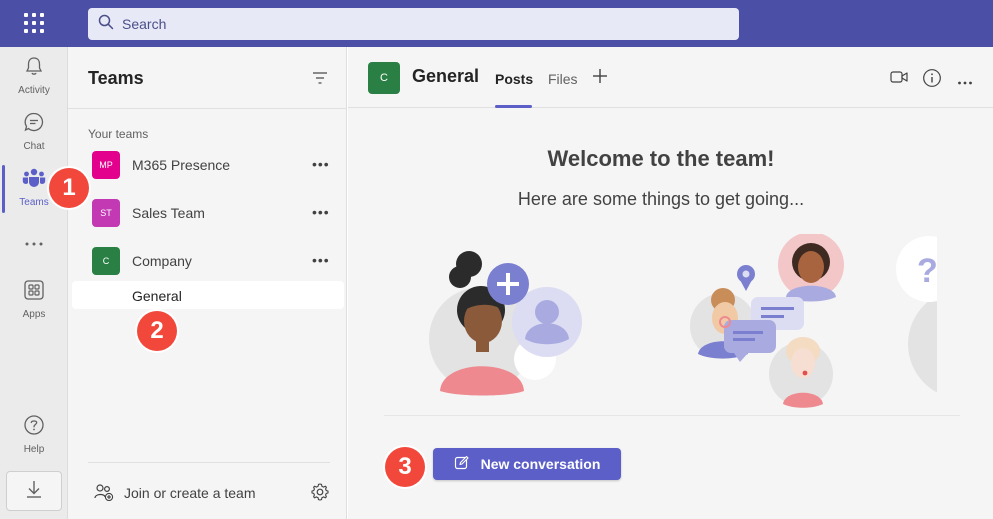  Describe the element at coordinates (144, 24) in the screenshot. I see `search-placeholder: Search` at that location.